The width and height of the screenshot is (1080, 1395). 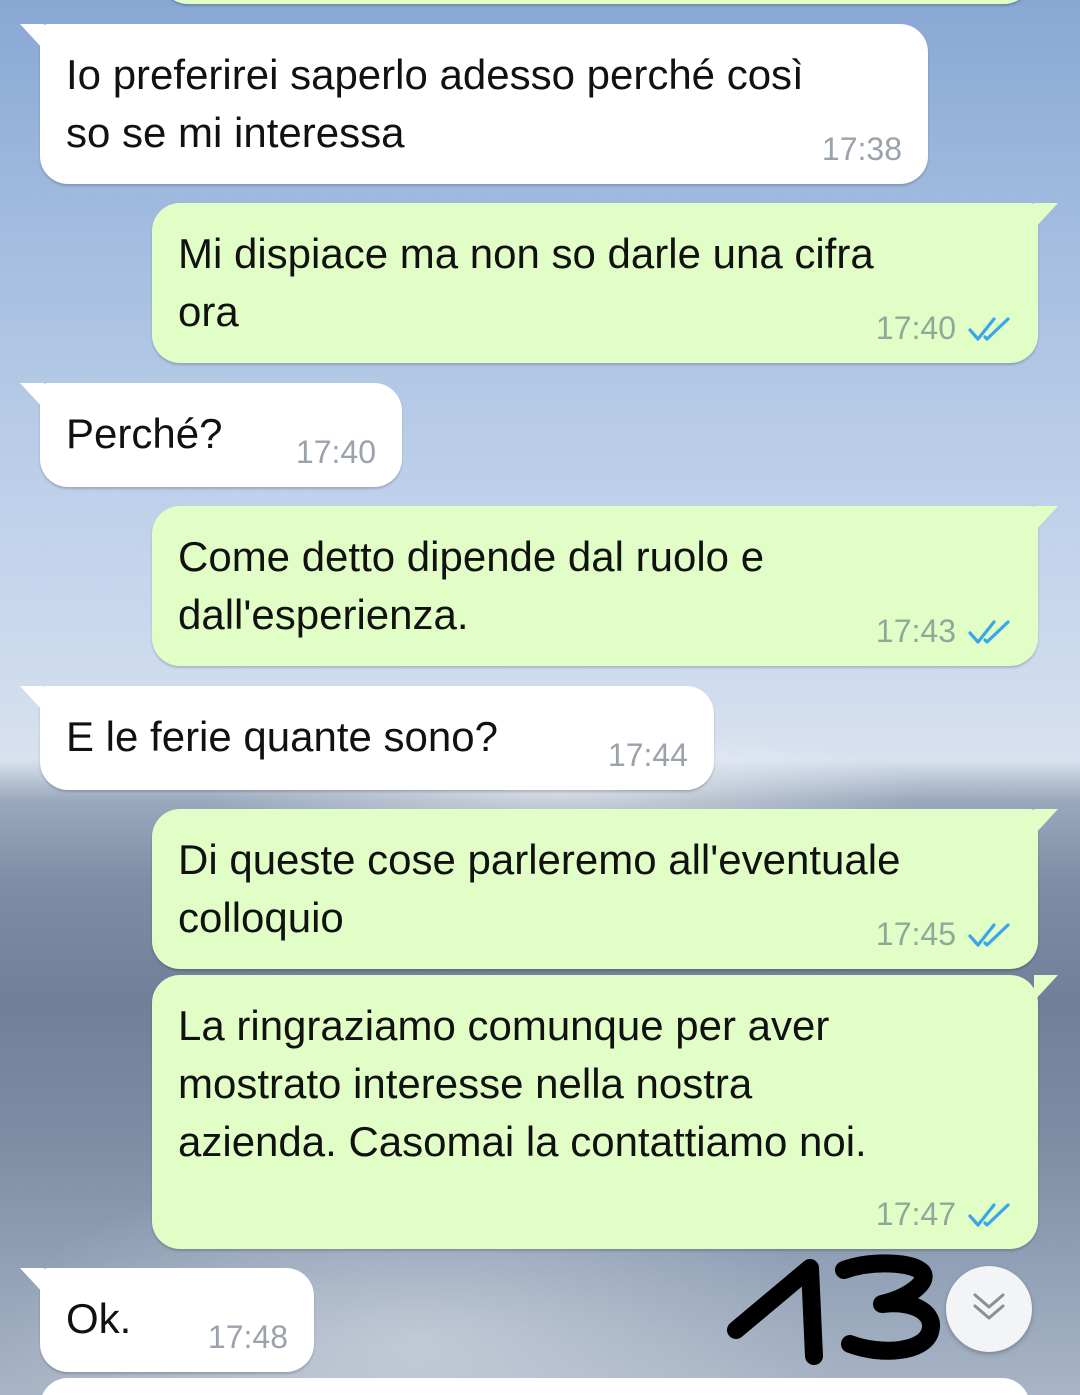 I want to click on message-incoming: Perché? 17:40, so click(x=211, y=435).